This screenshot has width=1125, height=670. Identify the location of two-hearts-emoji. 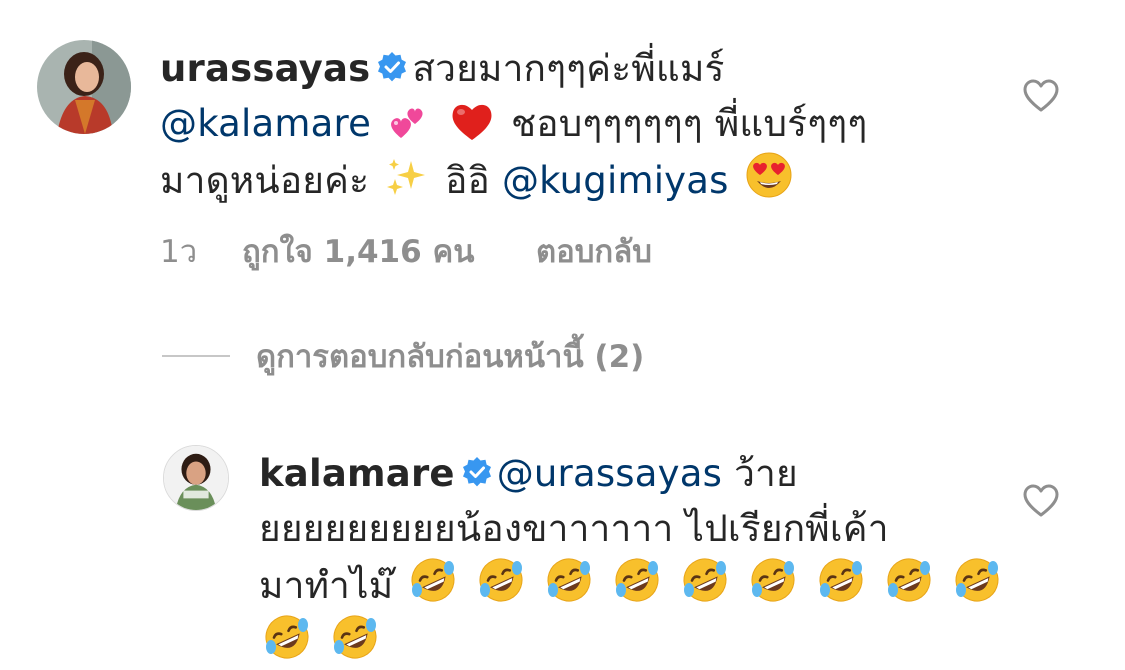
(408, 121).